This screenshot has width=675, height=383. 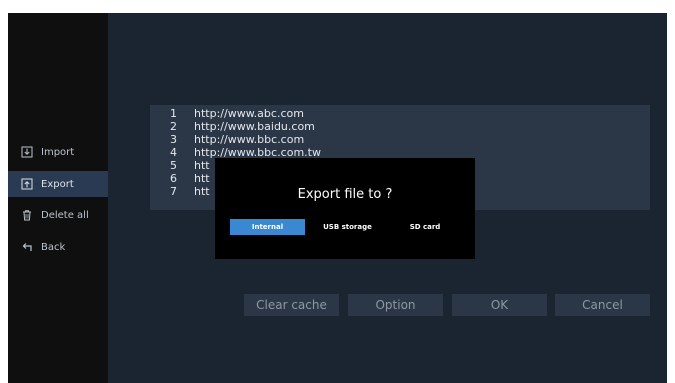 I want to click on clear-cache-button: Clear cache, so click(x=291, y=305).